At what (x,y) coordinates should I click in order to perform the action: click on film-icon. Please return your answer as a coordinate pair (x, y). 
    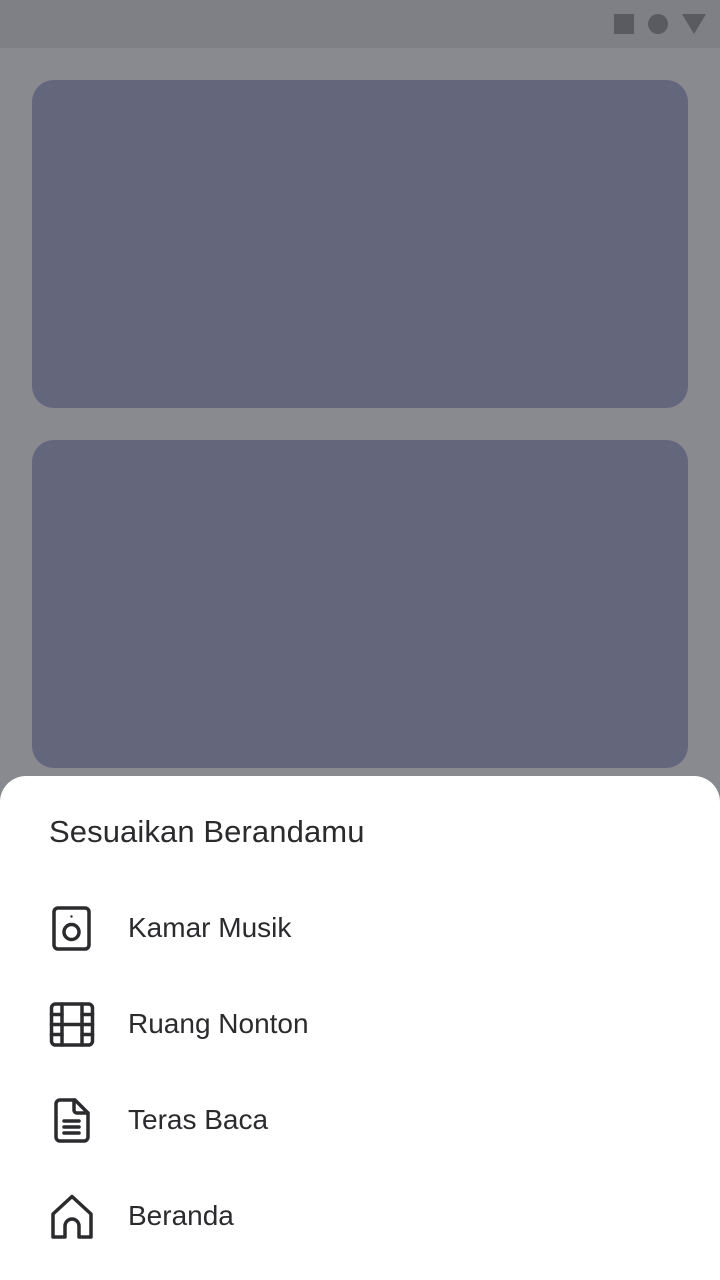
    Looking at the image, I should click on (72, 1024).